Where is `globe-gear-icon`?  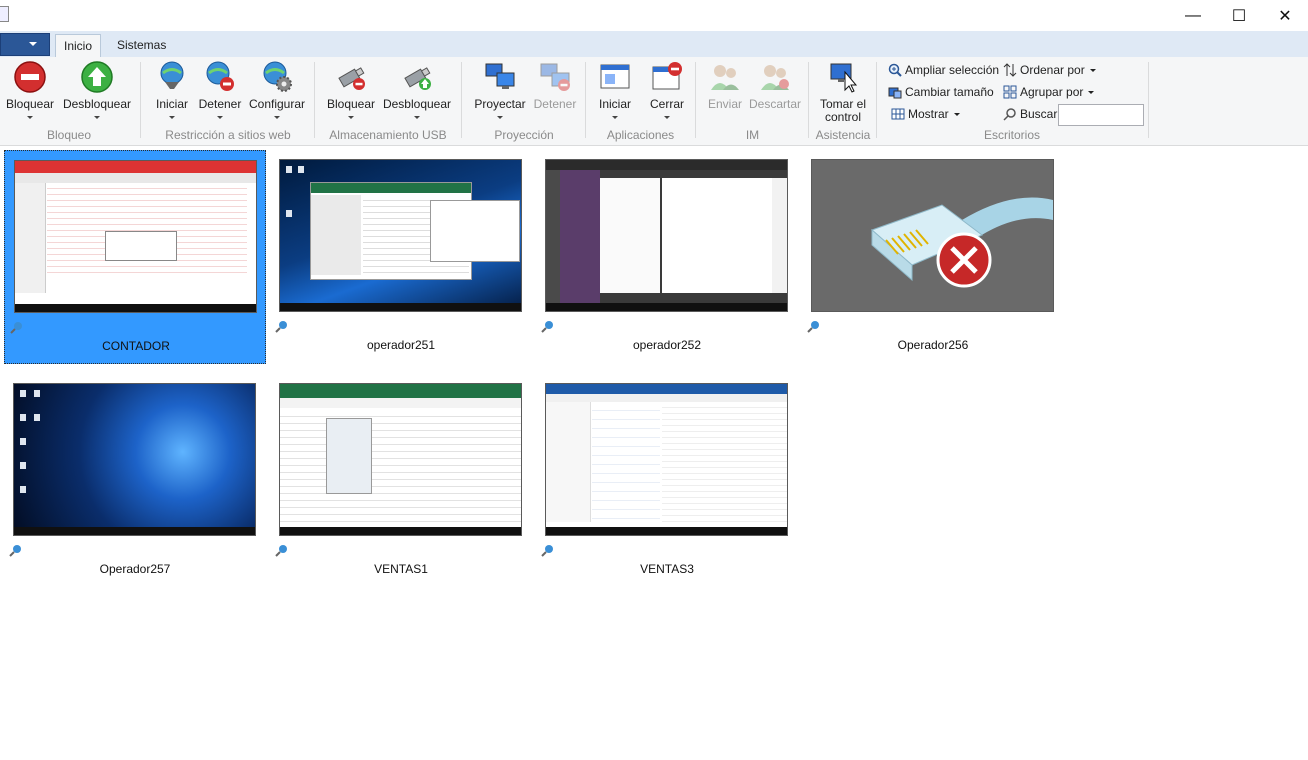
globe-gear-icon is located at coordinates (277, 77).